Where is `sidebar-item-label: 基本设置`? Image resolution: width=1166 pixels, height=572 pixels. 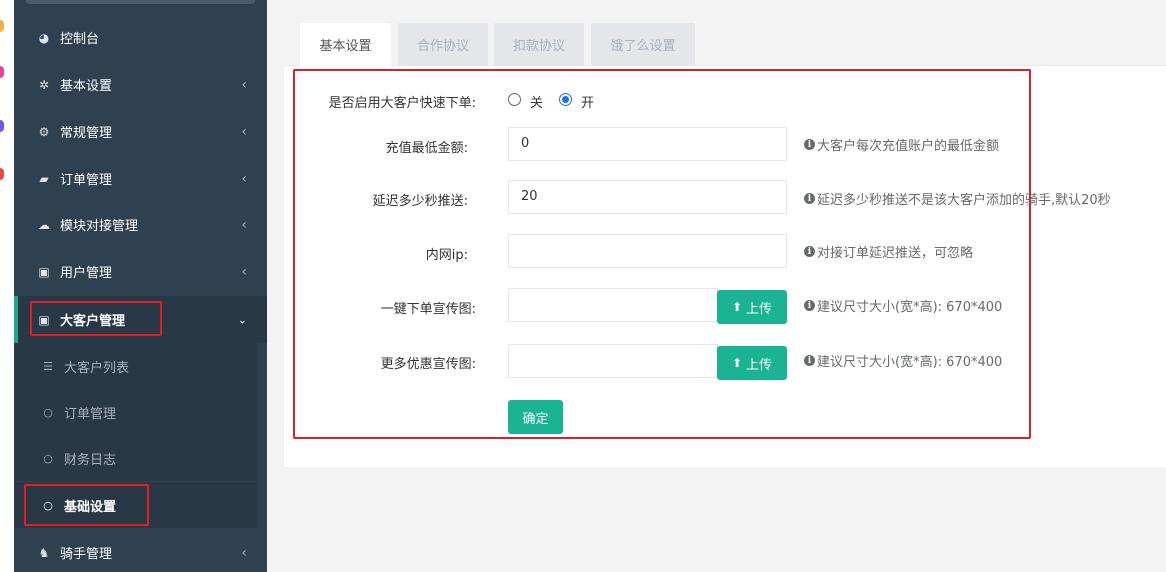
sidebar-item-label: 基本设置 is located at coordinates (86, 86).